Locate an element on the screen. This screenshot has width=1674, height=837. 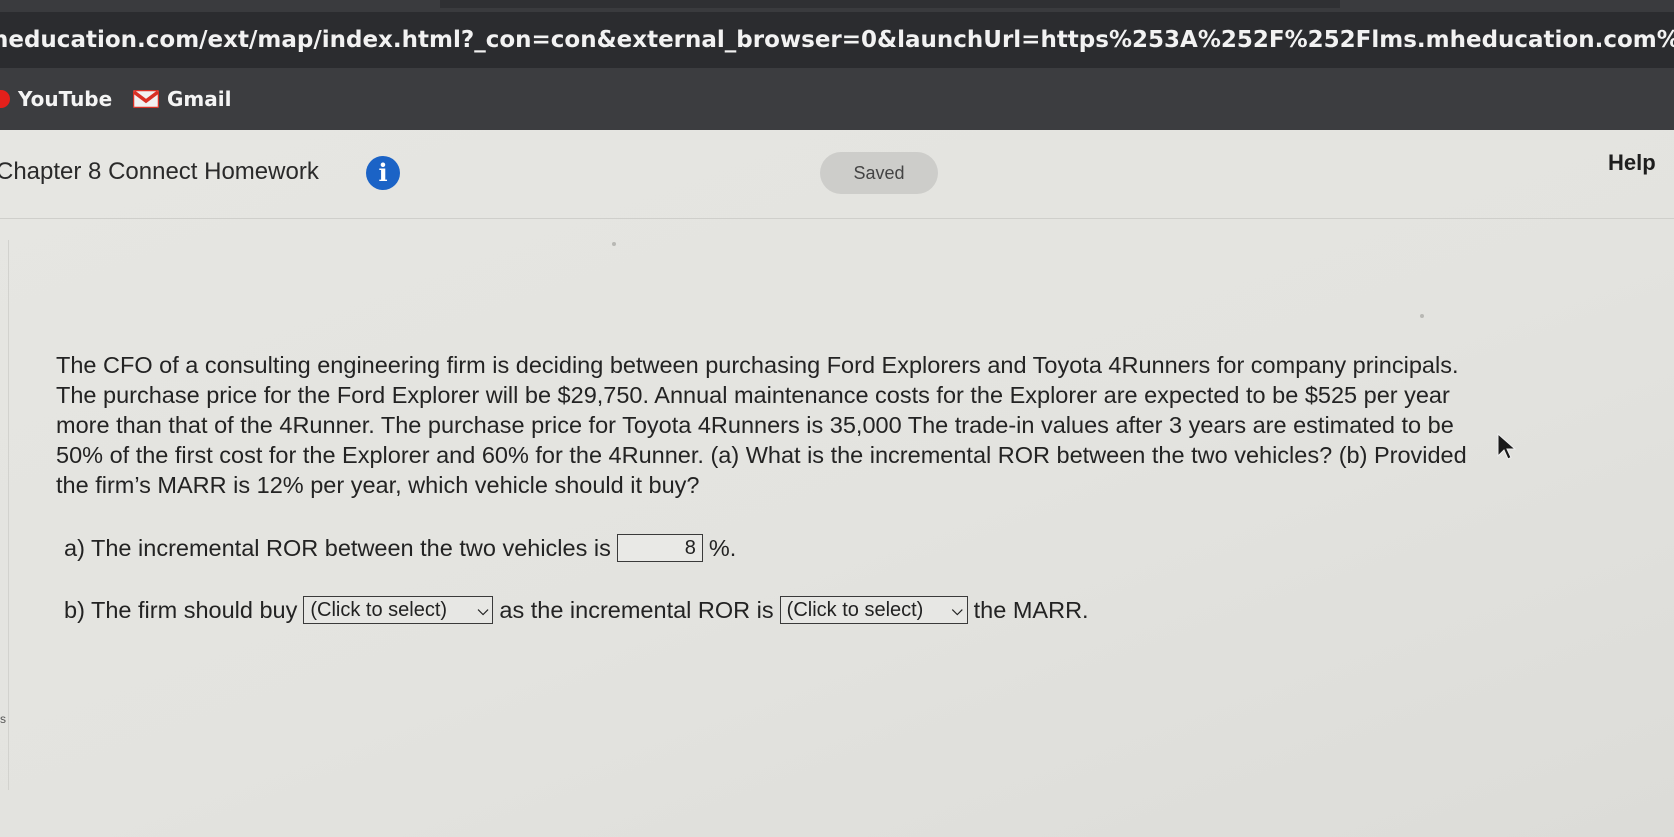
incremental-ror-input: 8 is located at coordinates (659, 548).